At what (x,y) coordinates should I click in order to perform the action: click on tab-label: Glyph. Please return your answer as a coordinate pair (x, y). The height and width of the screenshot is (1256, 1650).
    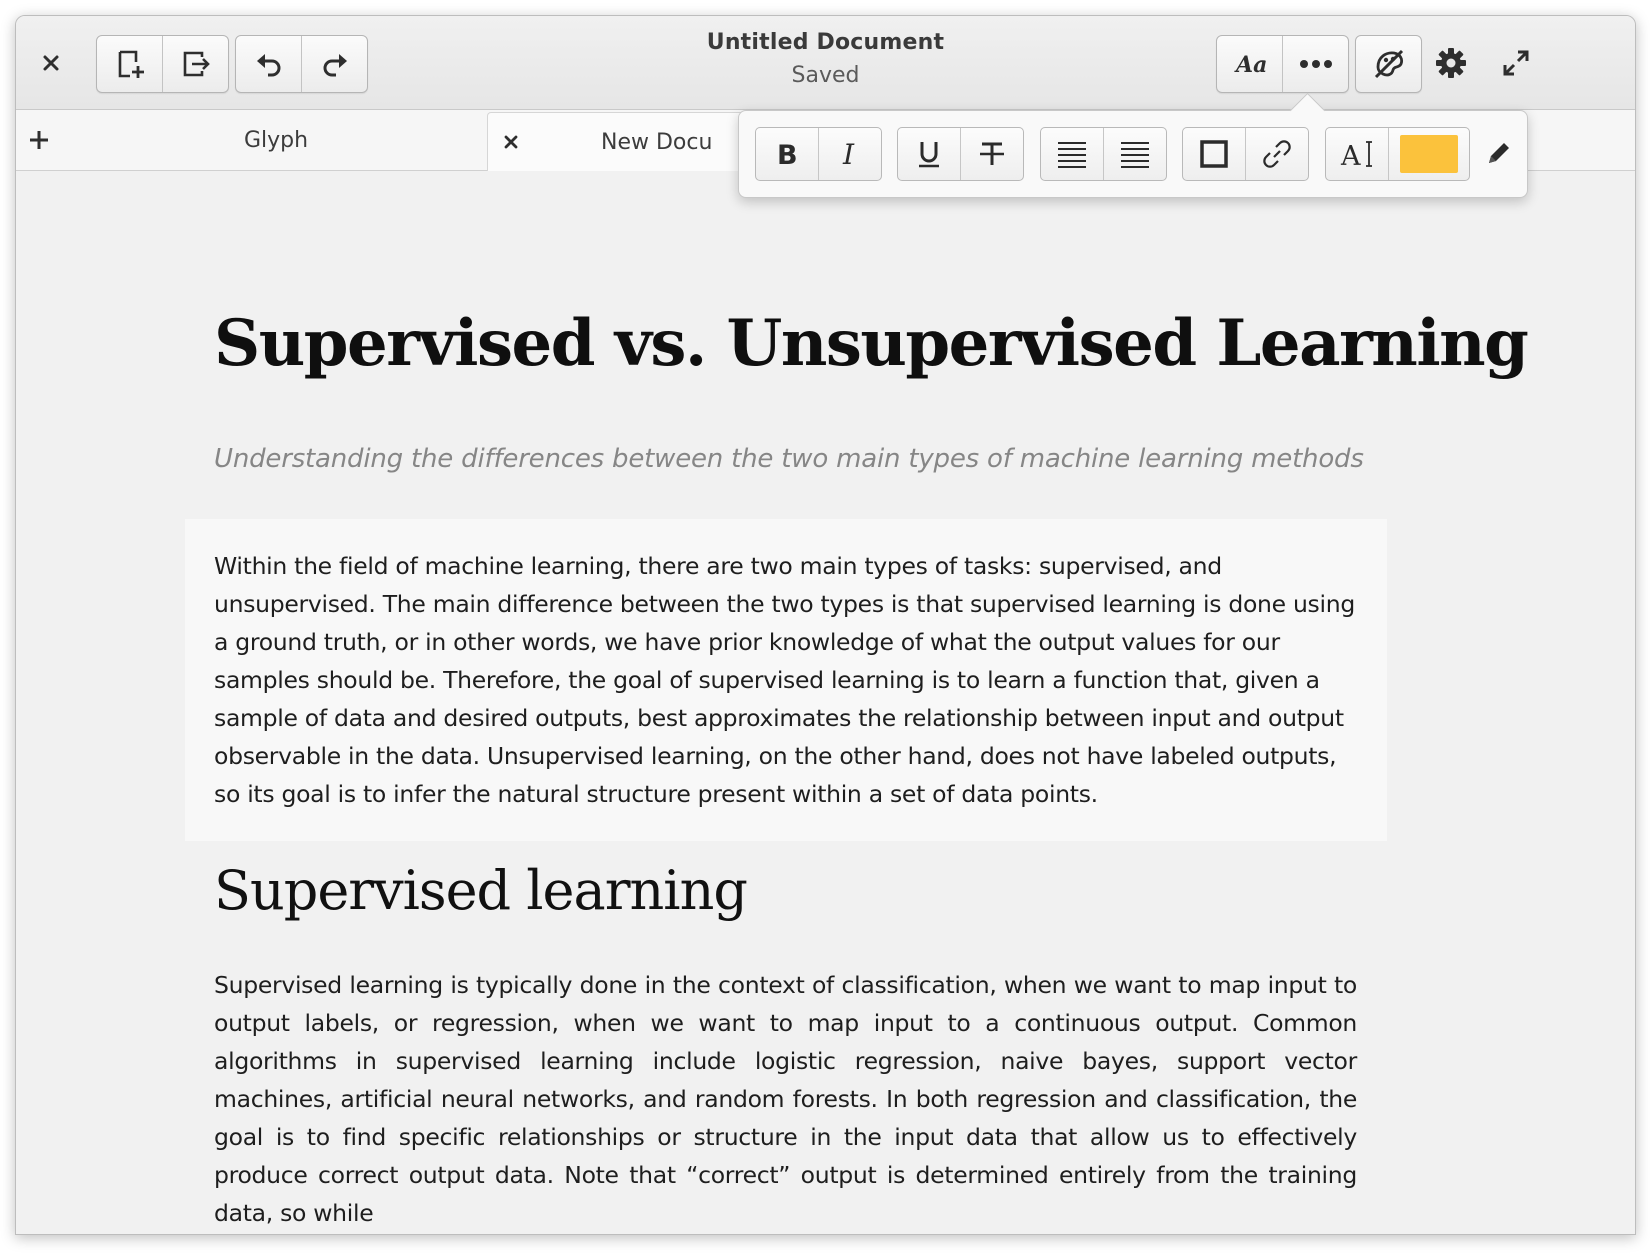
    Looking at the image, I should click on (276, 140).